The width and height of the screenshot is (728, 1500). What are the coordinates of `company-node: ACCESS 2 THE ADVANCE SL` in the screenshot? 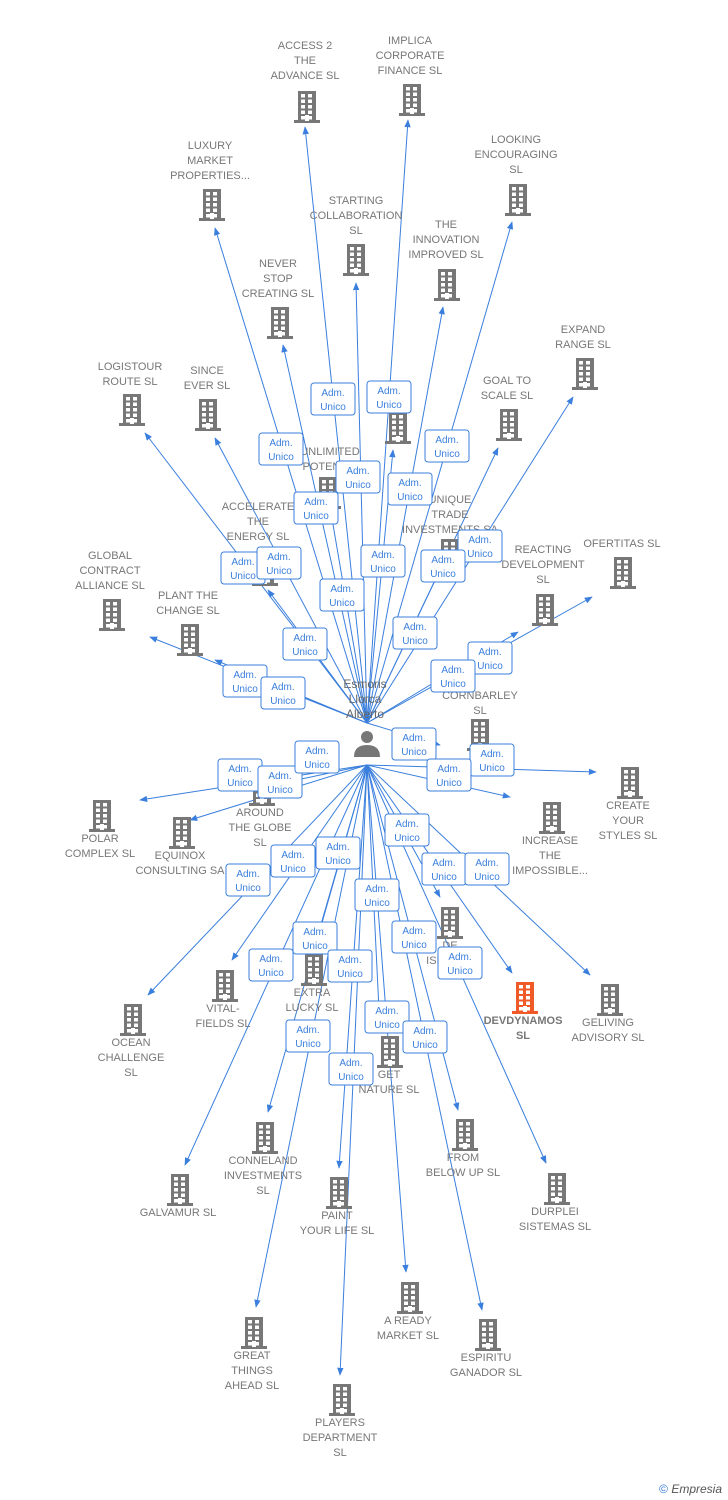 It's located at (305, 81).